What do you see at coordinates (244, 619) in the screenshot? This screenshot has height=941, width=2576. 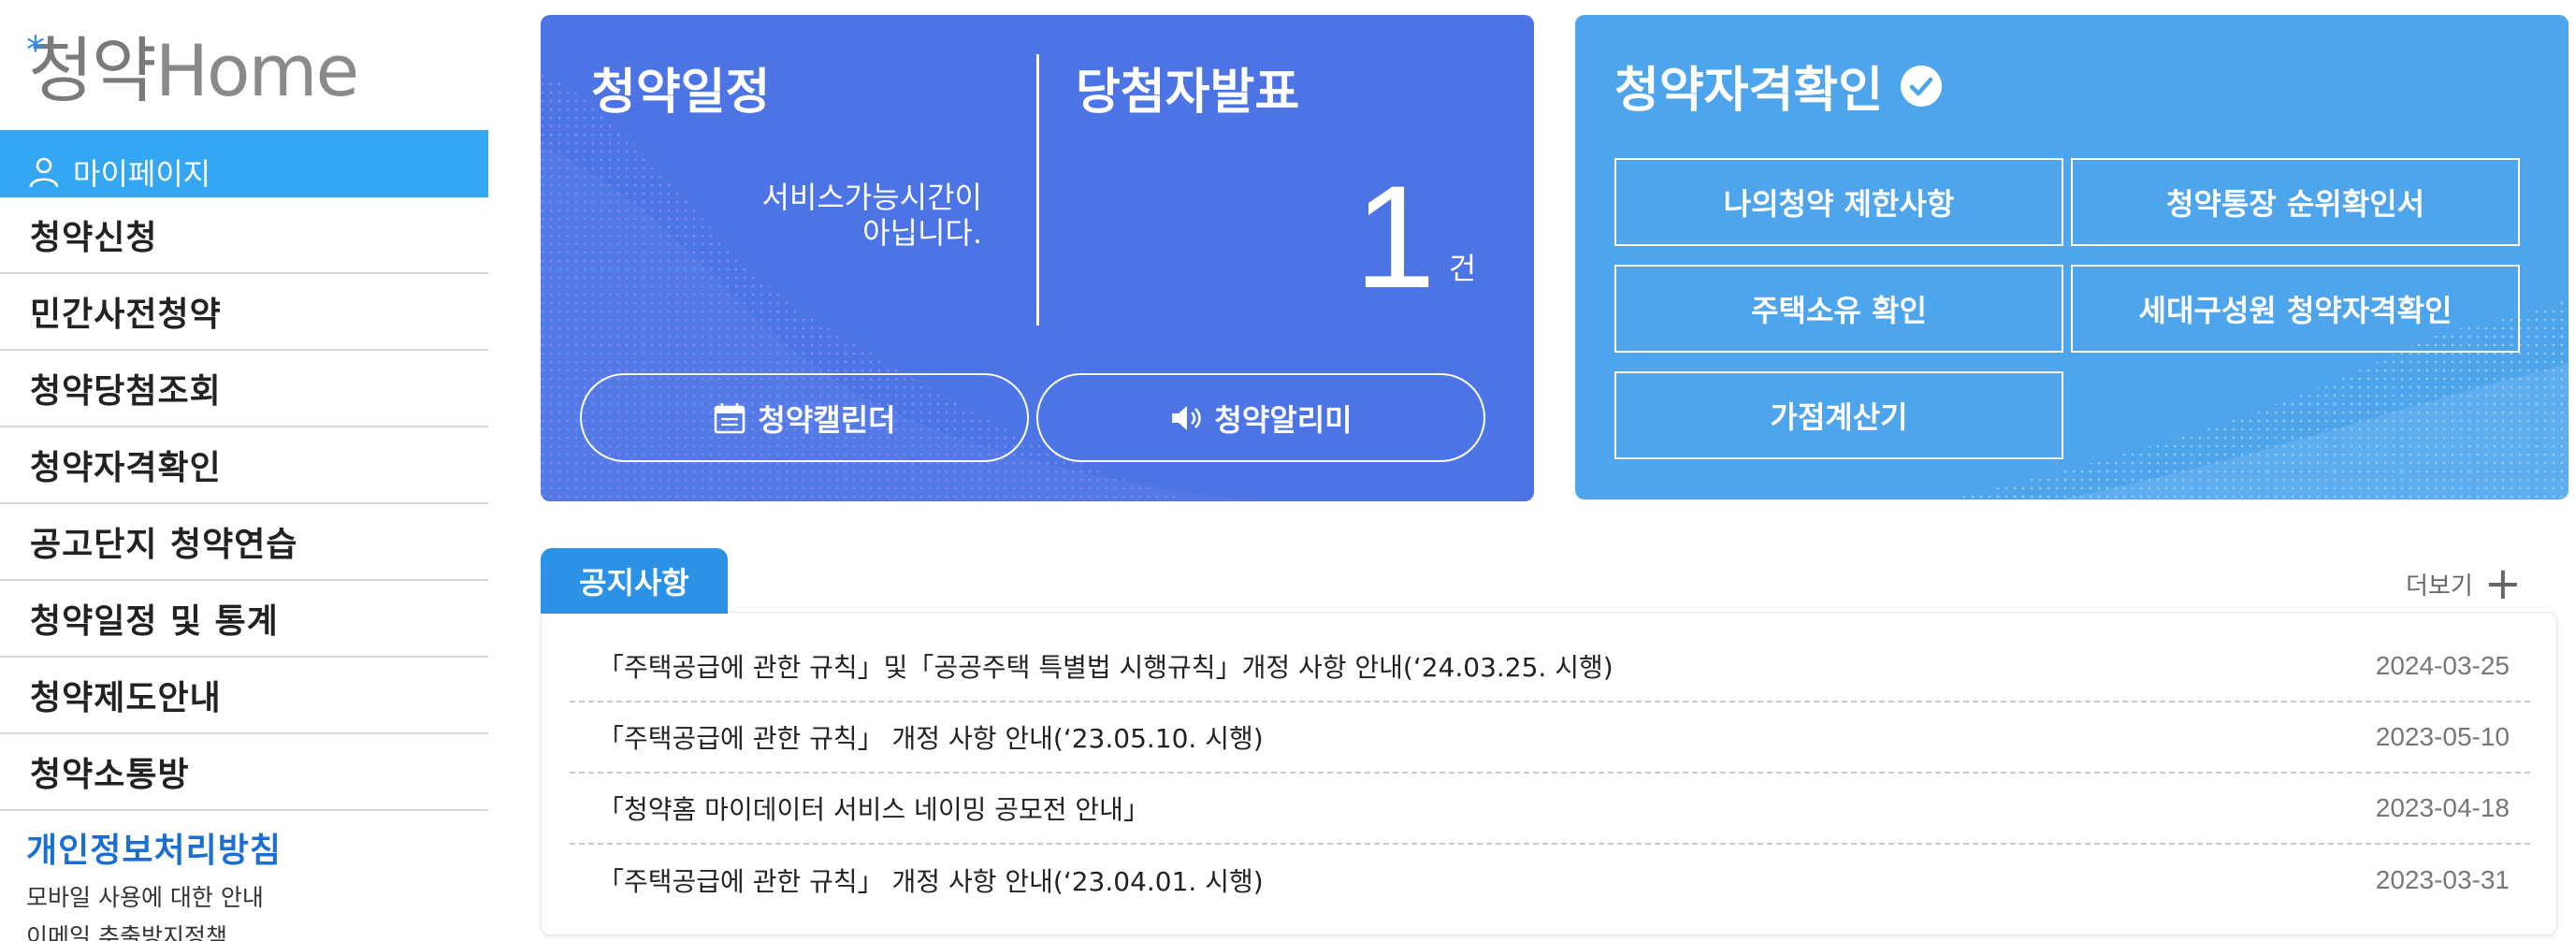 I see `sidebar-item-schedule-stats: 청약일정 및 통계` at bounding box center [244, 619].